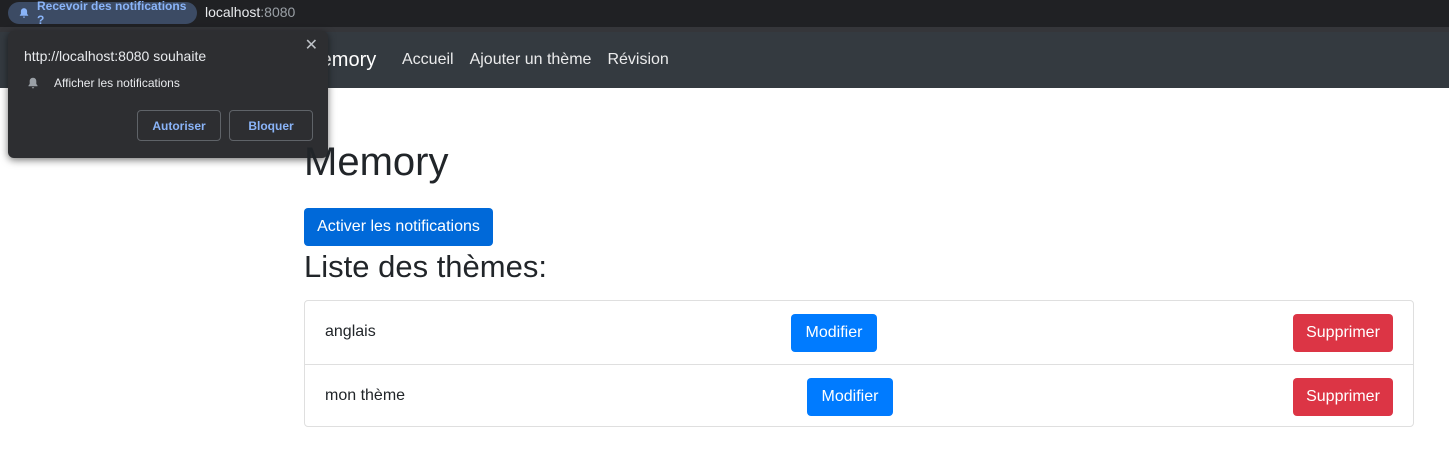 The width and height of the screenshot is (1449, 457). I want to click on url-text: localhost:8080, so click(250, 12).